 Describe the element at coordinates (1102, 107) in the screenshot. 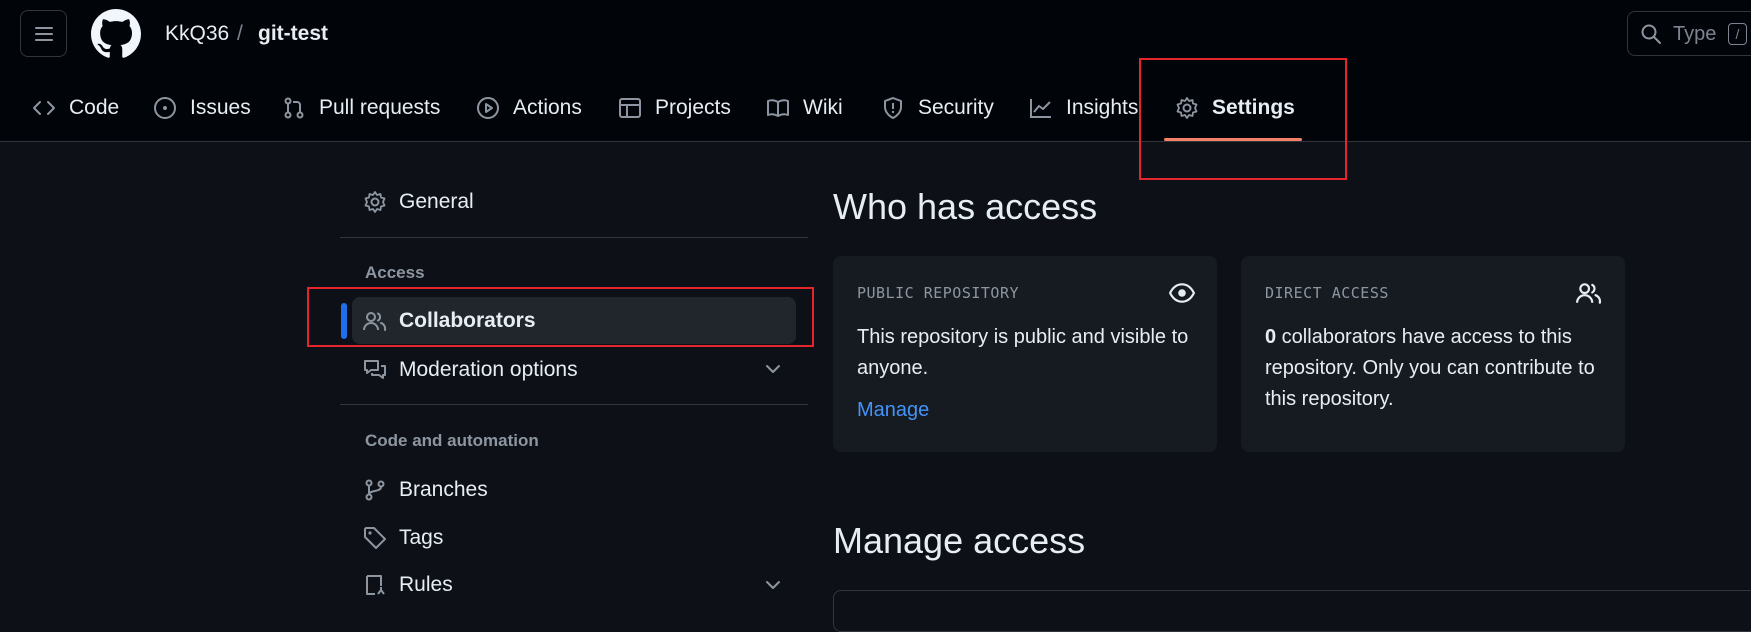

I see `tab-label: Insights` at that location.